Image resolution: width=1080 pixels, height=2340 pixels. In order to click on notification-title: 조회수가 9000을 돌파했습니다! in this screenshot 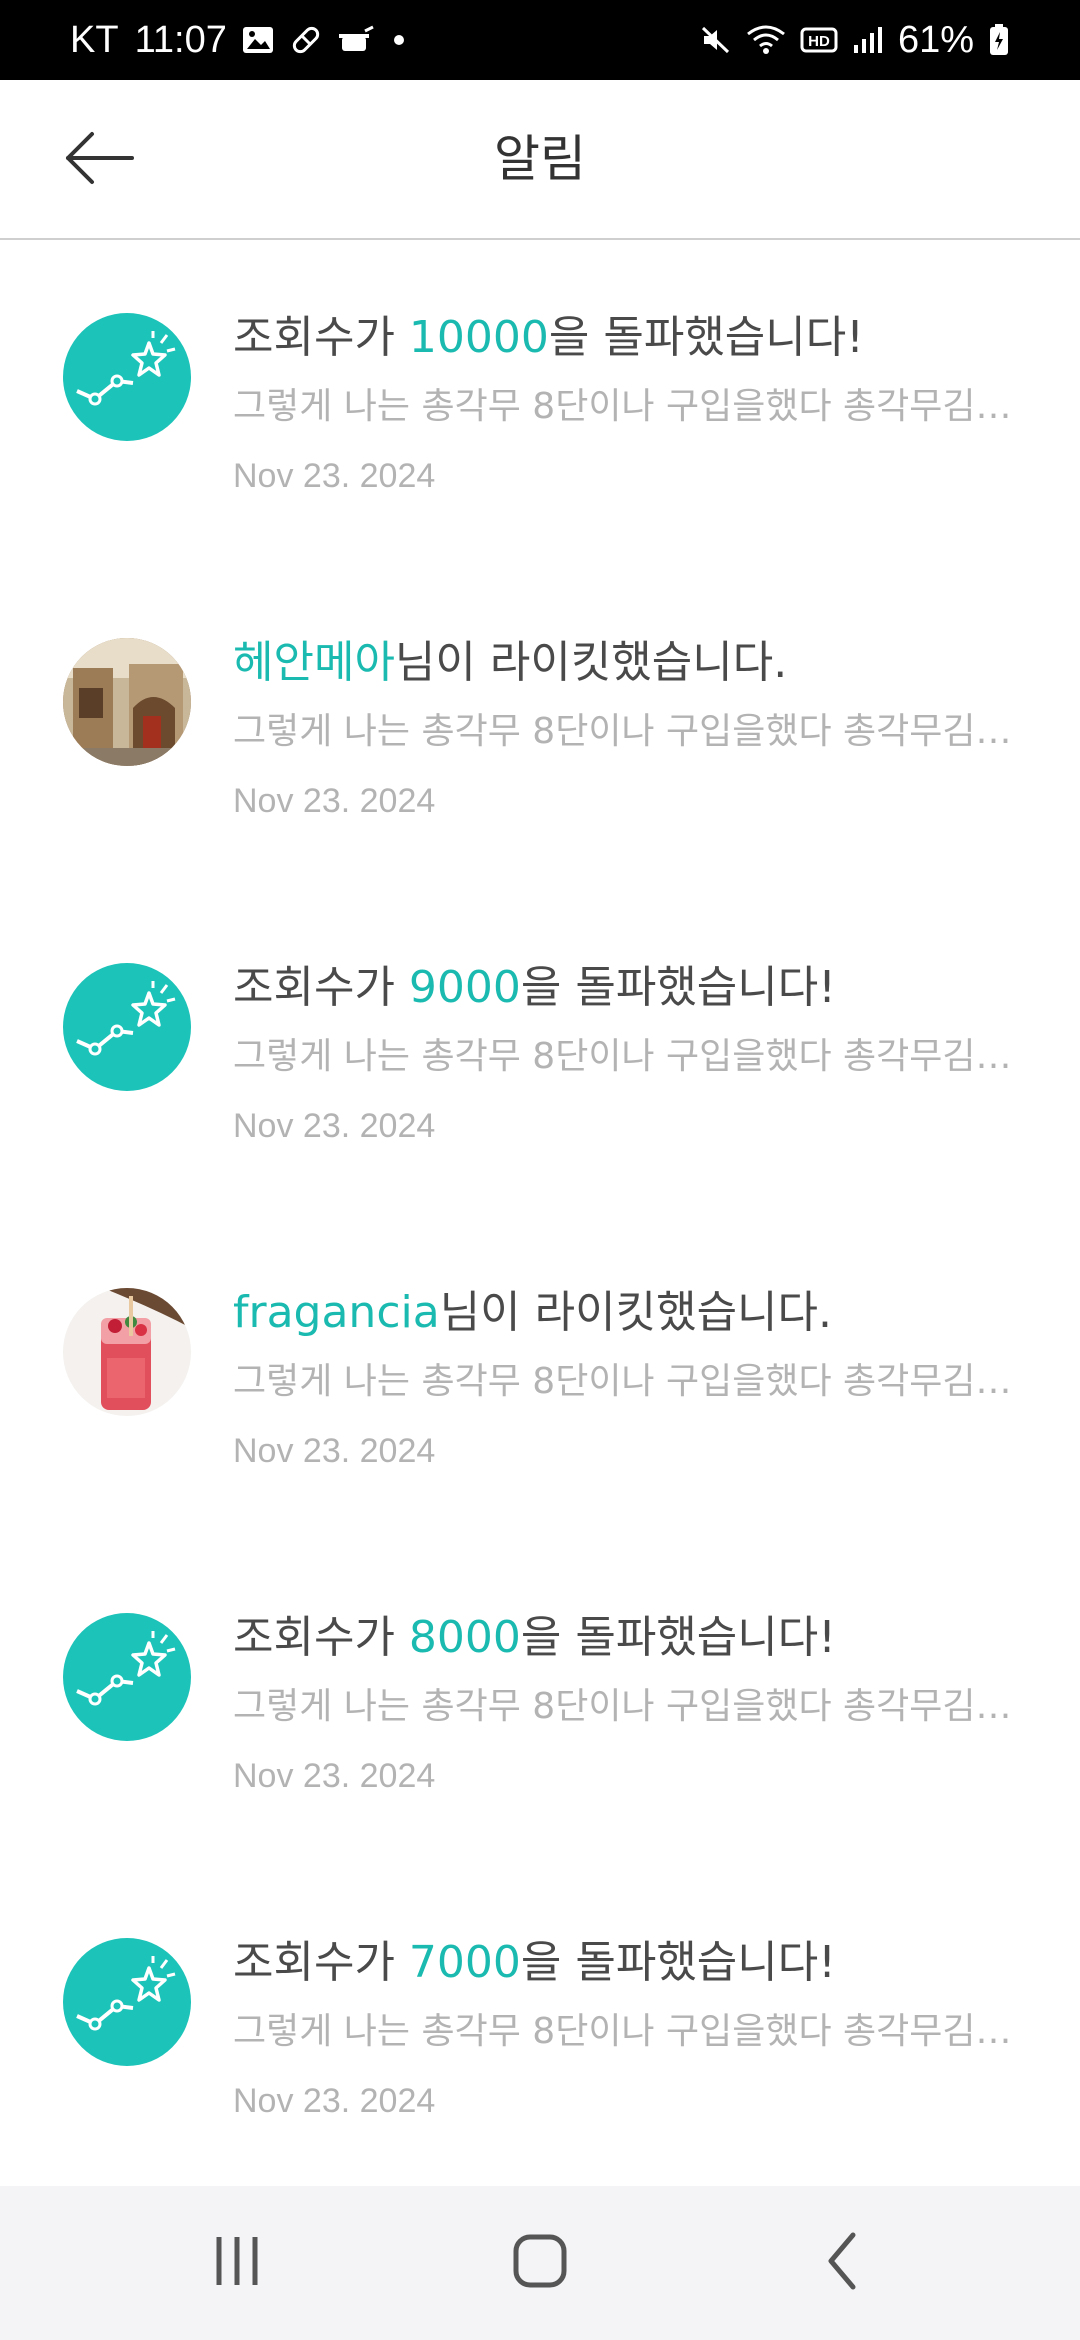, I will do `click(628, 988)`.